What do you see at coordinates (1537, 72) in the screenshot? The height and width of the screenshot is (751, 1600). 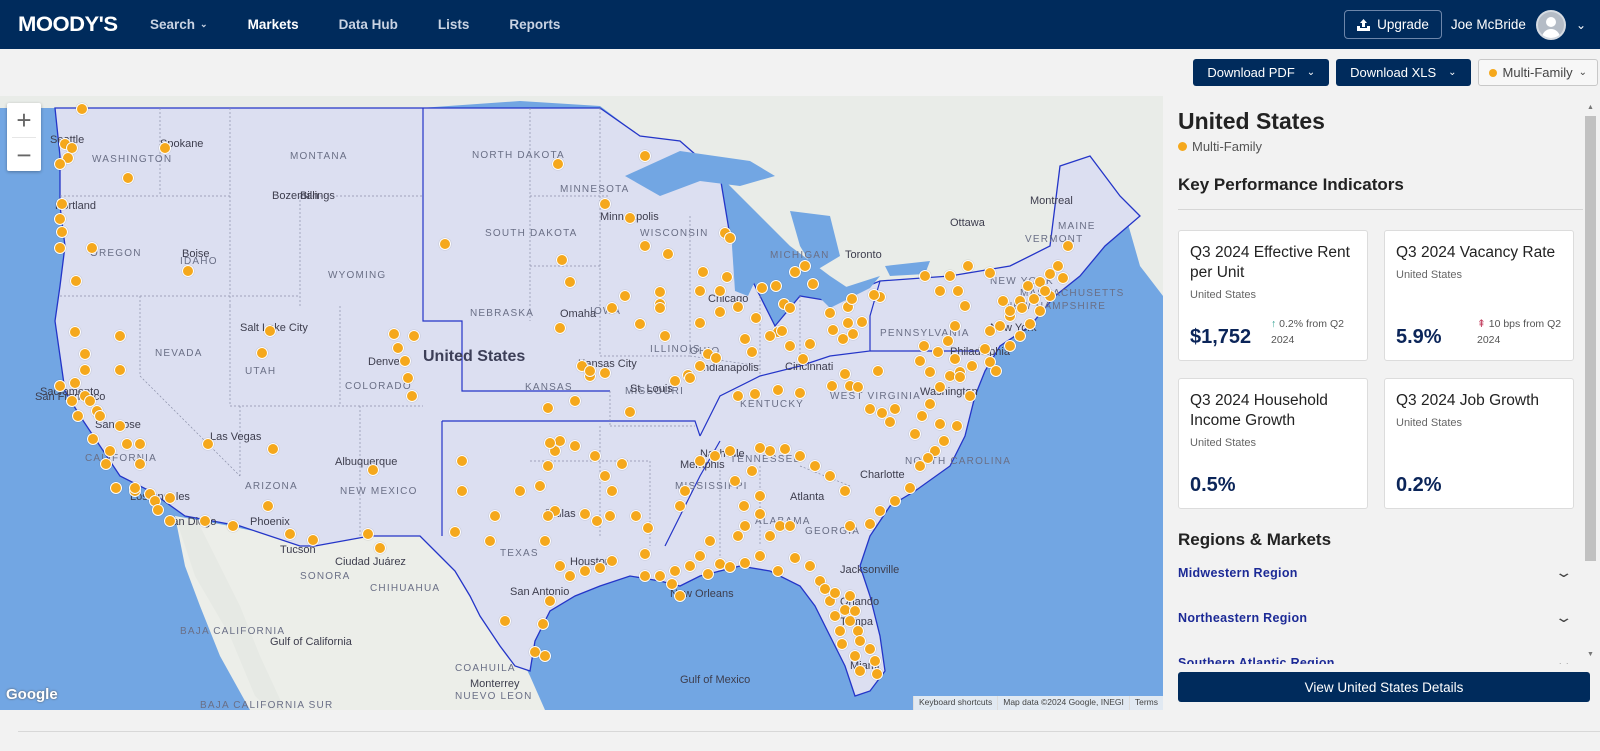 I see `property-type-select: Multi-Family ⌄` at bounding box center [1537, 72].